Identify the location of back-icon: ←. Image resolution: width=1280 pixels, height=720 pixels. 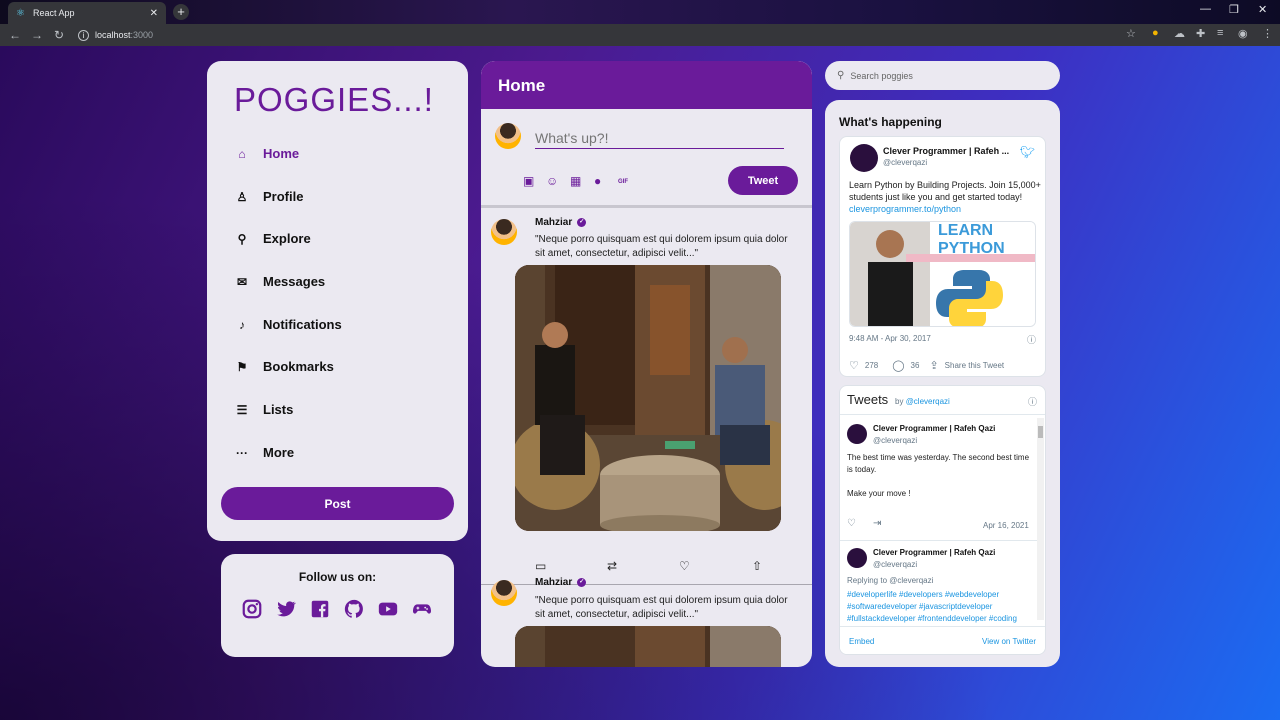
(15, 35).